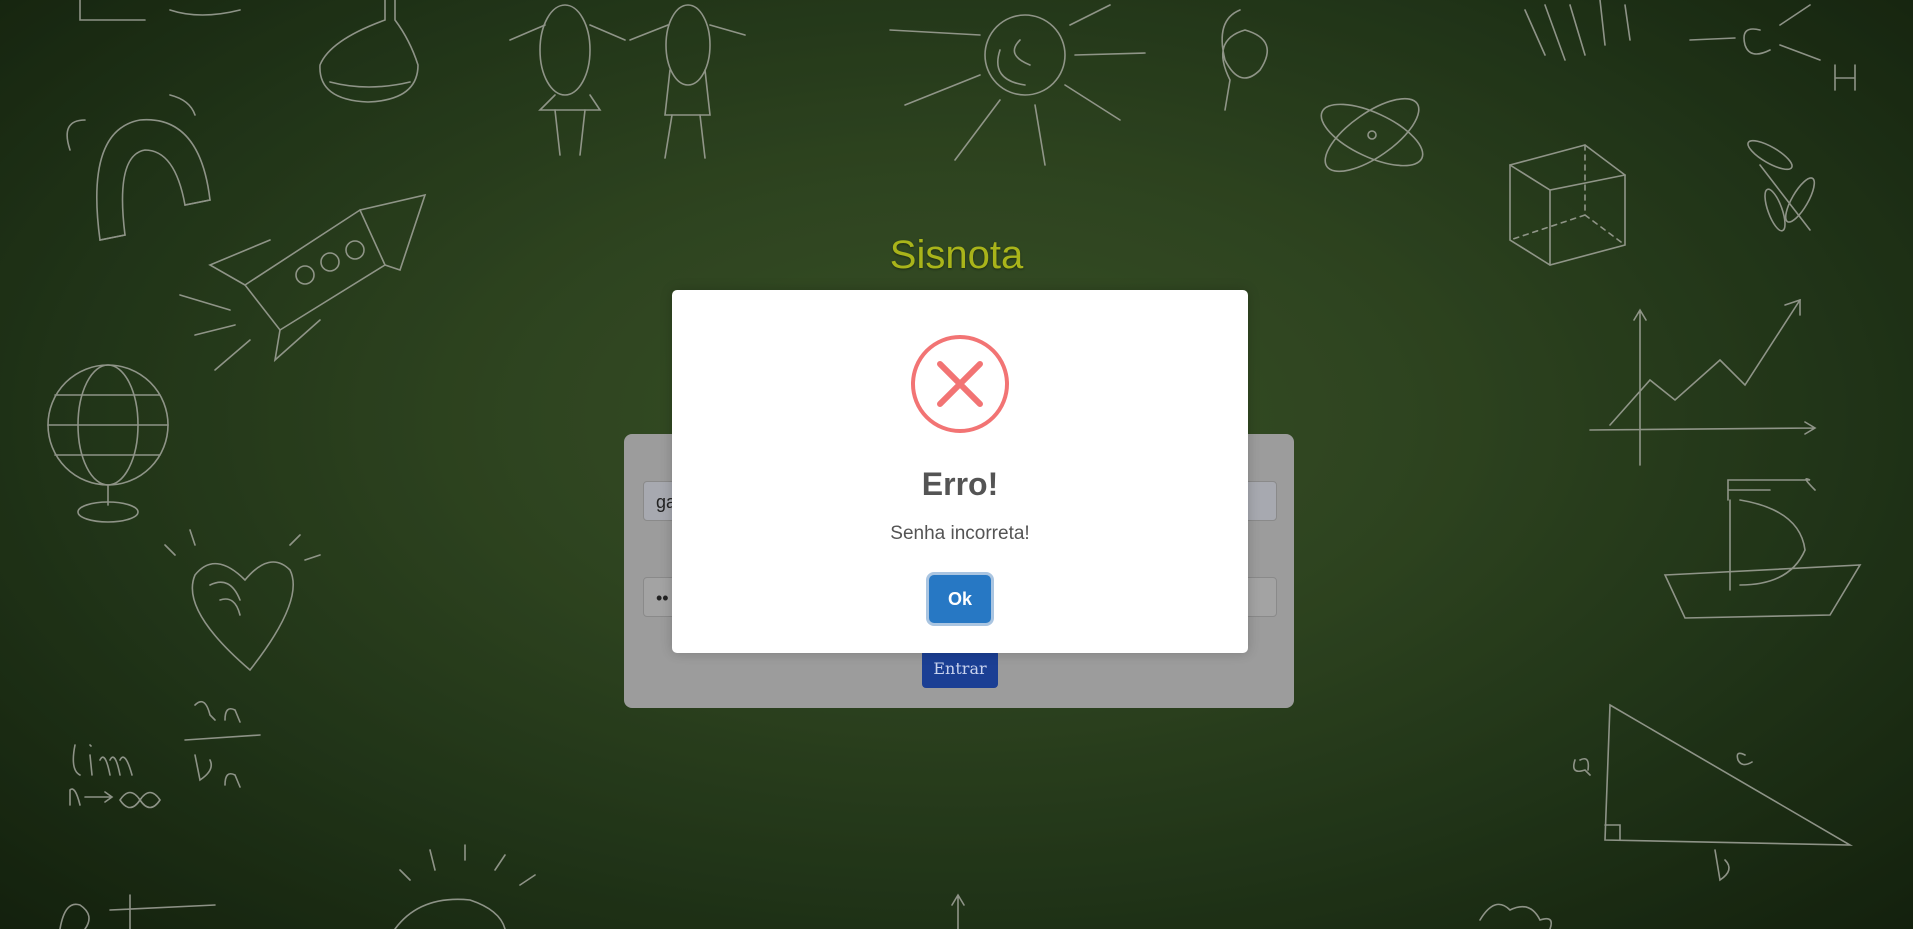 This screenshot has height=929, width=1913. What do you see at coordinates (960, 484) in the screenshot?
I see `dialog-title: Erro!` at bounding box center [960, 484].